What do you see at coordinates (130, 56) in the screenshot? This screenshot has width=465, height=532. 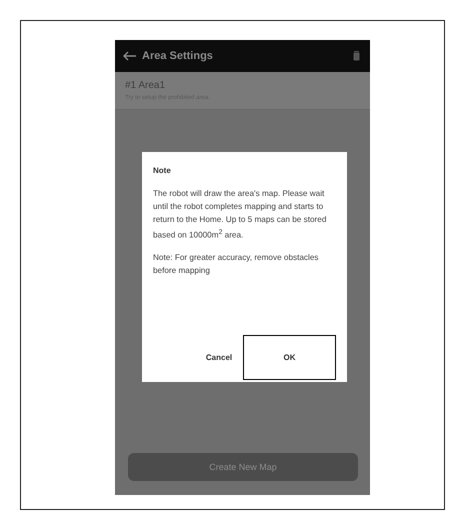 I see `back-arrow-icon` at bounding box center [130, 56].